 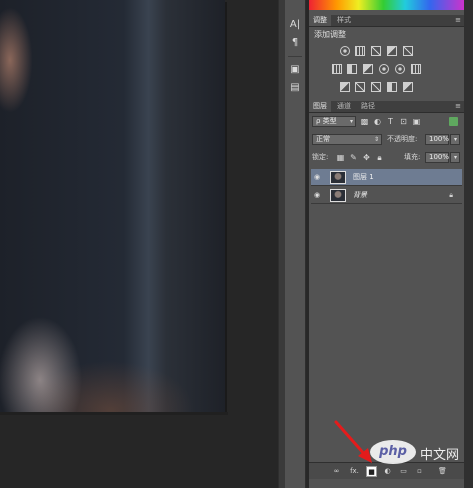 What do you see at coordinates (320, 157) in the screenshot?
I see `lock-label: 锁定:` at bounding box center [320, 157].